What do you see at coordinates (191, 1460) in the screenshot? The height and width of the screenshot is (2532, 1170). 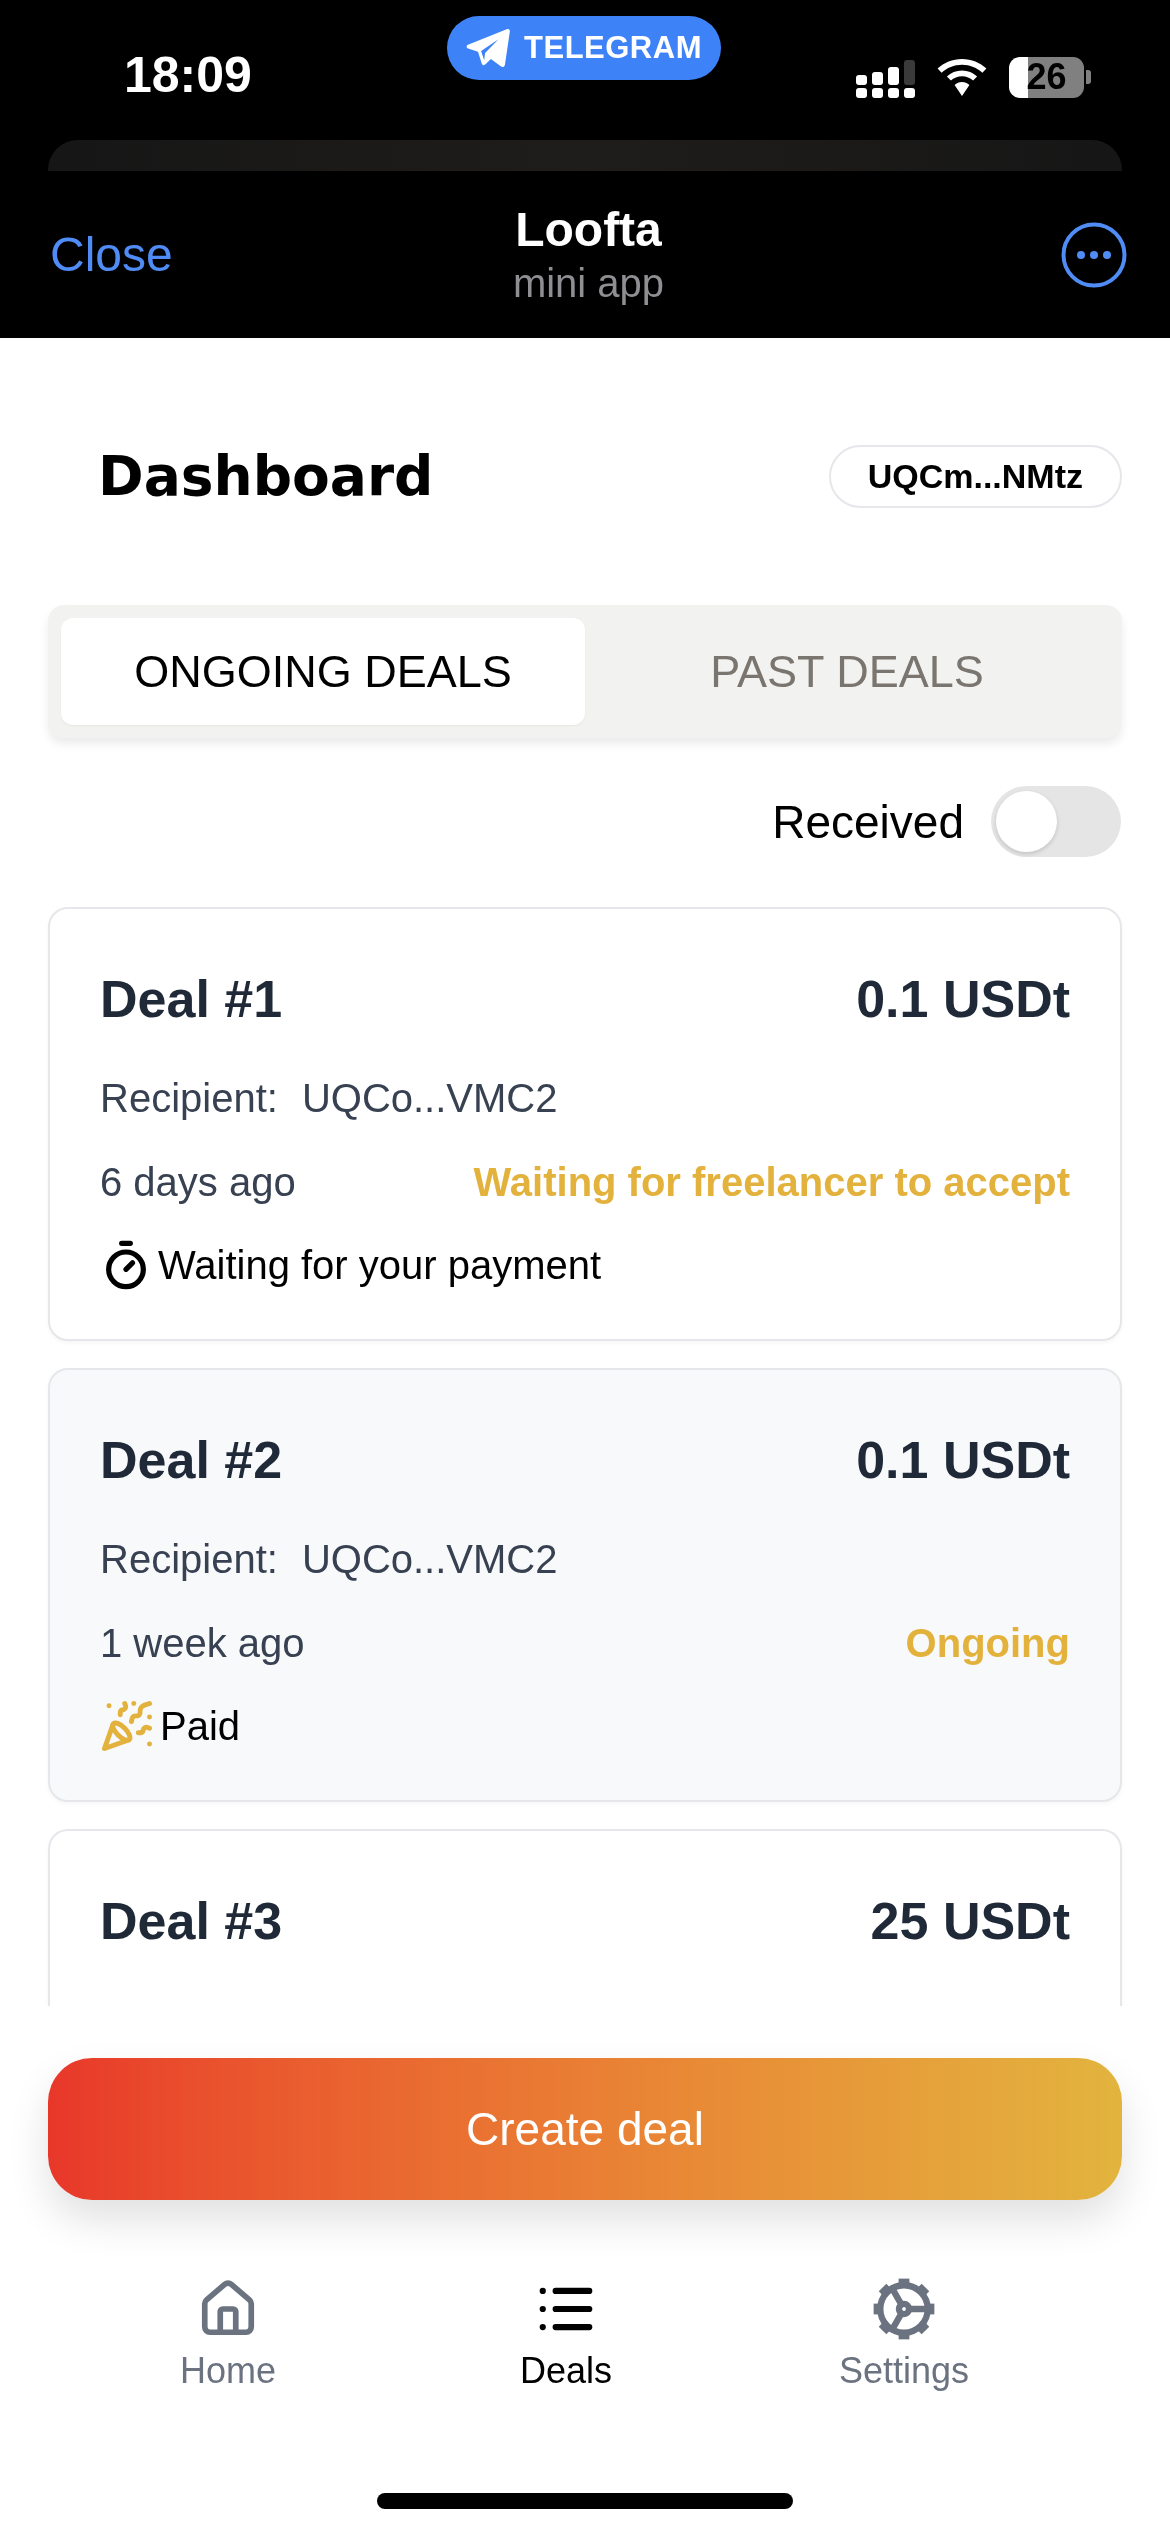 I see `deal-title: Deal #2` at bounding box center [191, 1460].